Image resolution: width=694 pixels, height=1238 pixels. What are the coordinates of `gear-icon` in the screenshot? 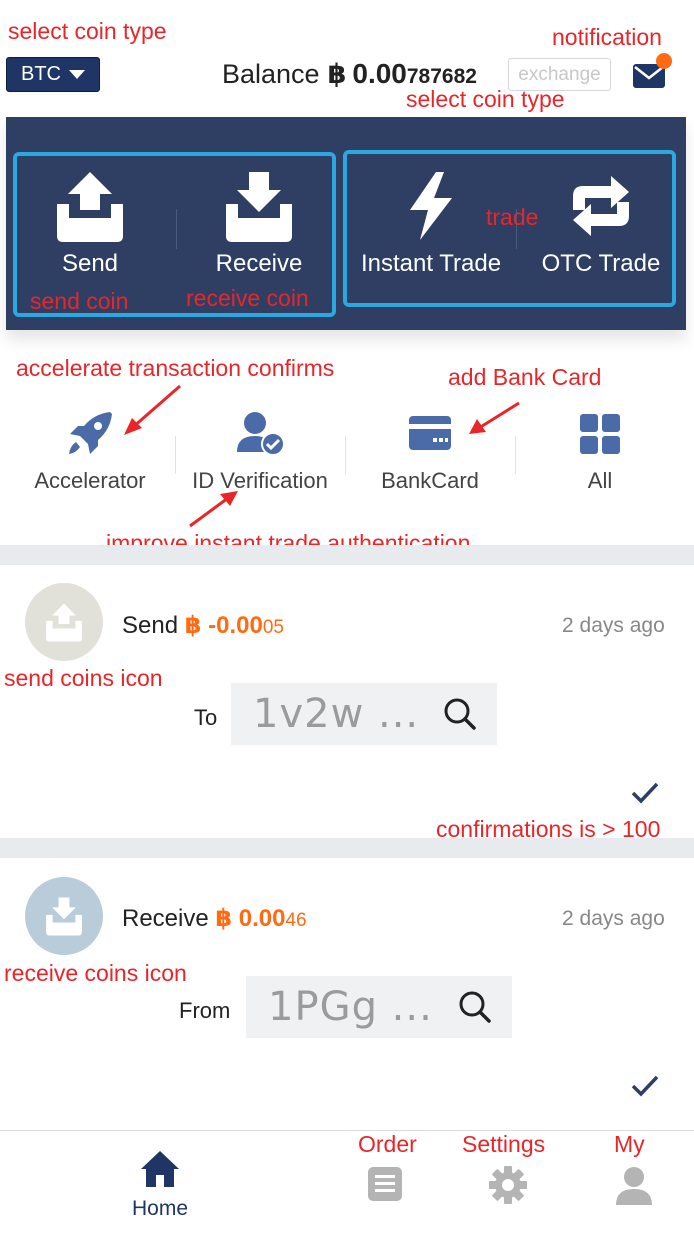 It's located at (508, 1185).